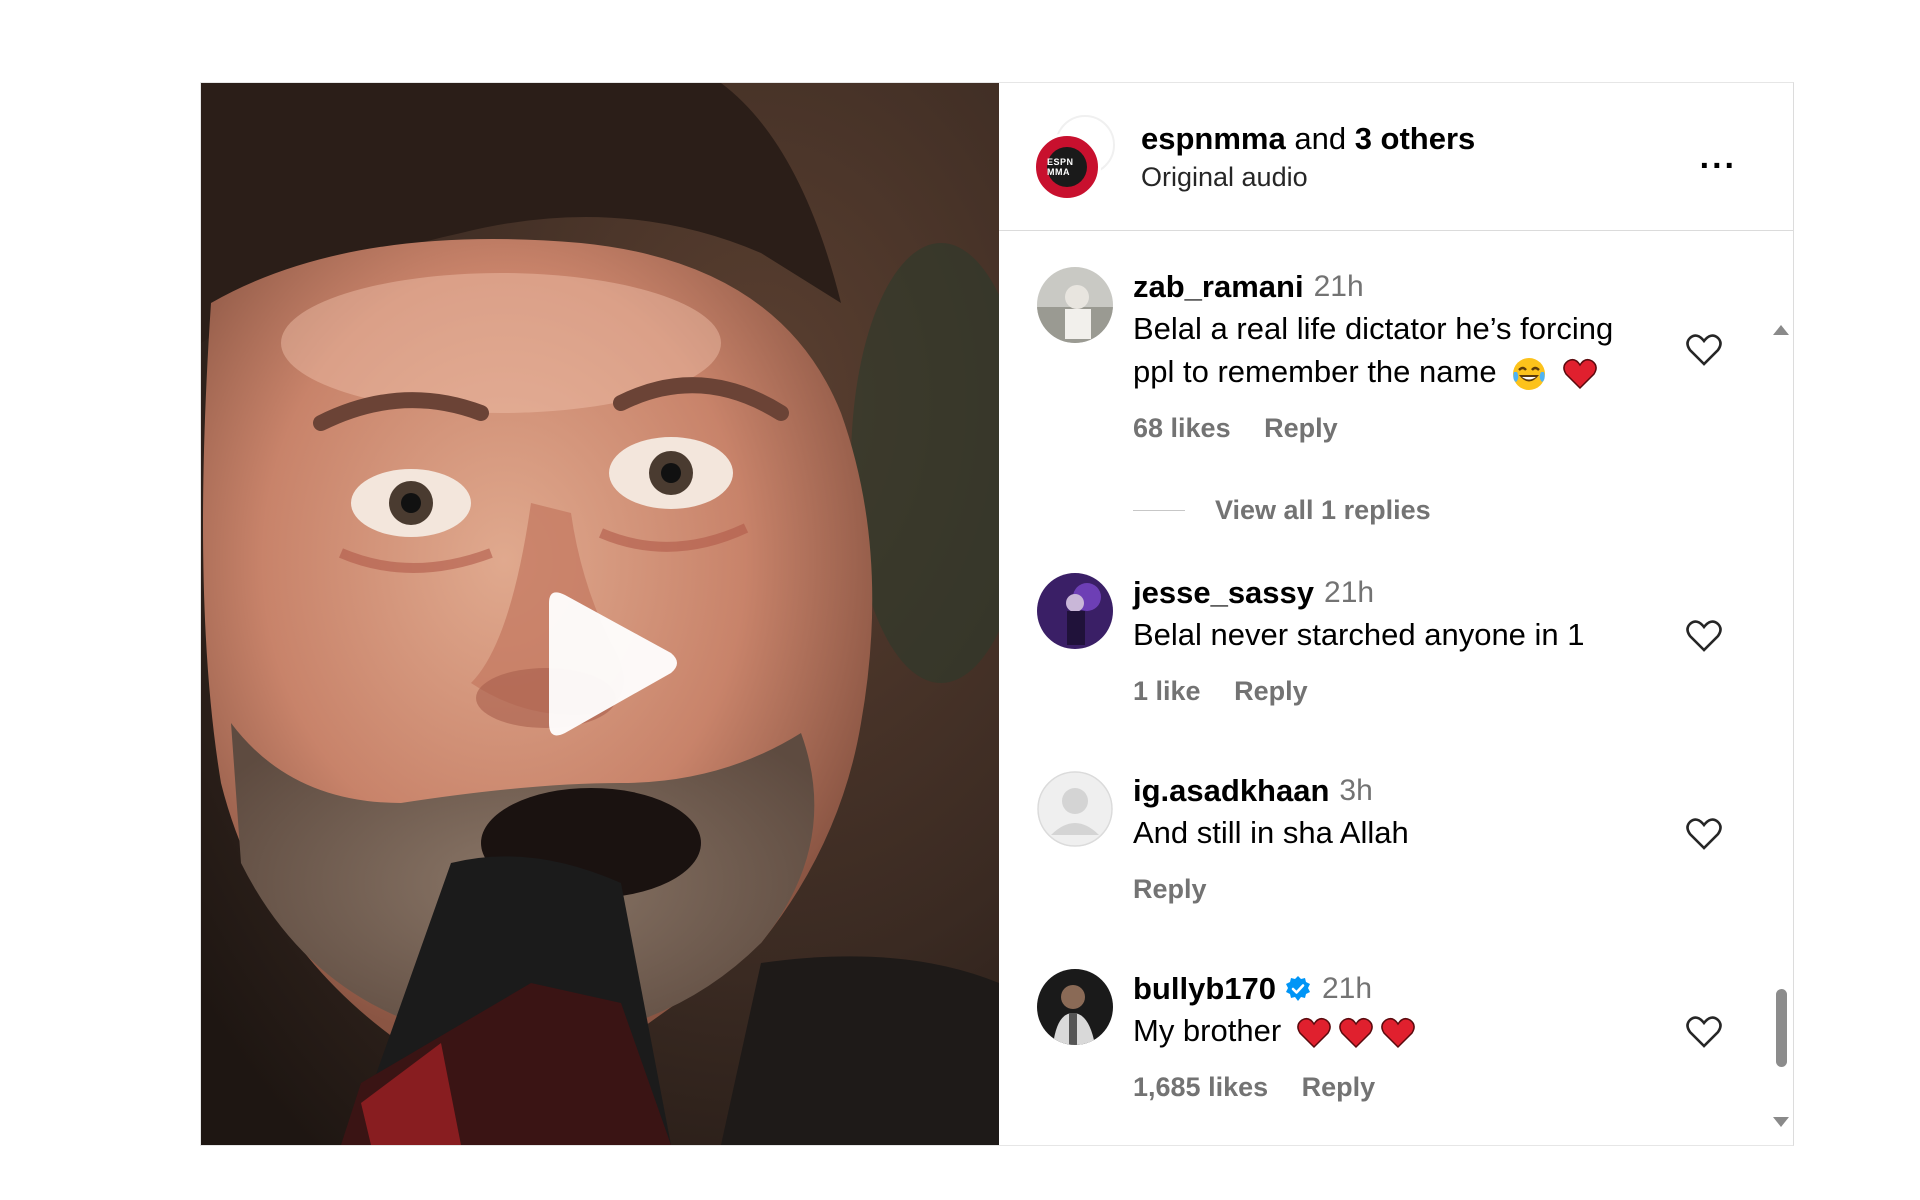 The width and height of the screenshot is (1920, 1200). What do you see at coordinates (1315, 371) in the screenshot?
I see `comment-text-segment: ppl to remember the name` at bounding box center [1315, 371].